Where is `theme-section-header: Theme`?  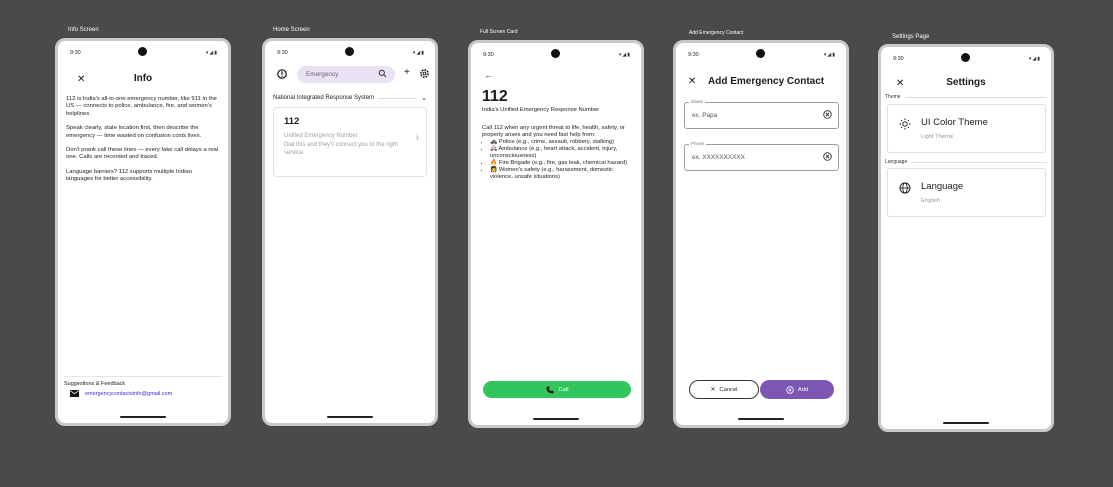 theme-section-header: Theme is located at coordinates (966, 97).